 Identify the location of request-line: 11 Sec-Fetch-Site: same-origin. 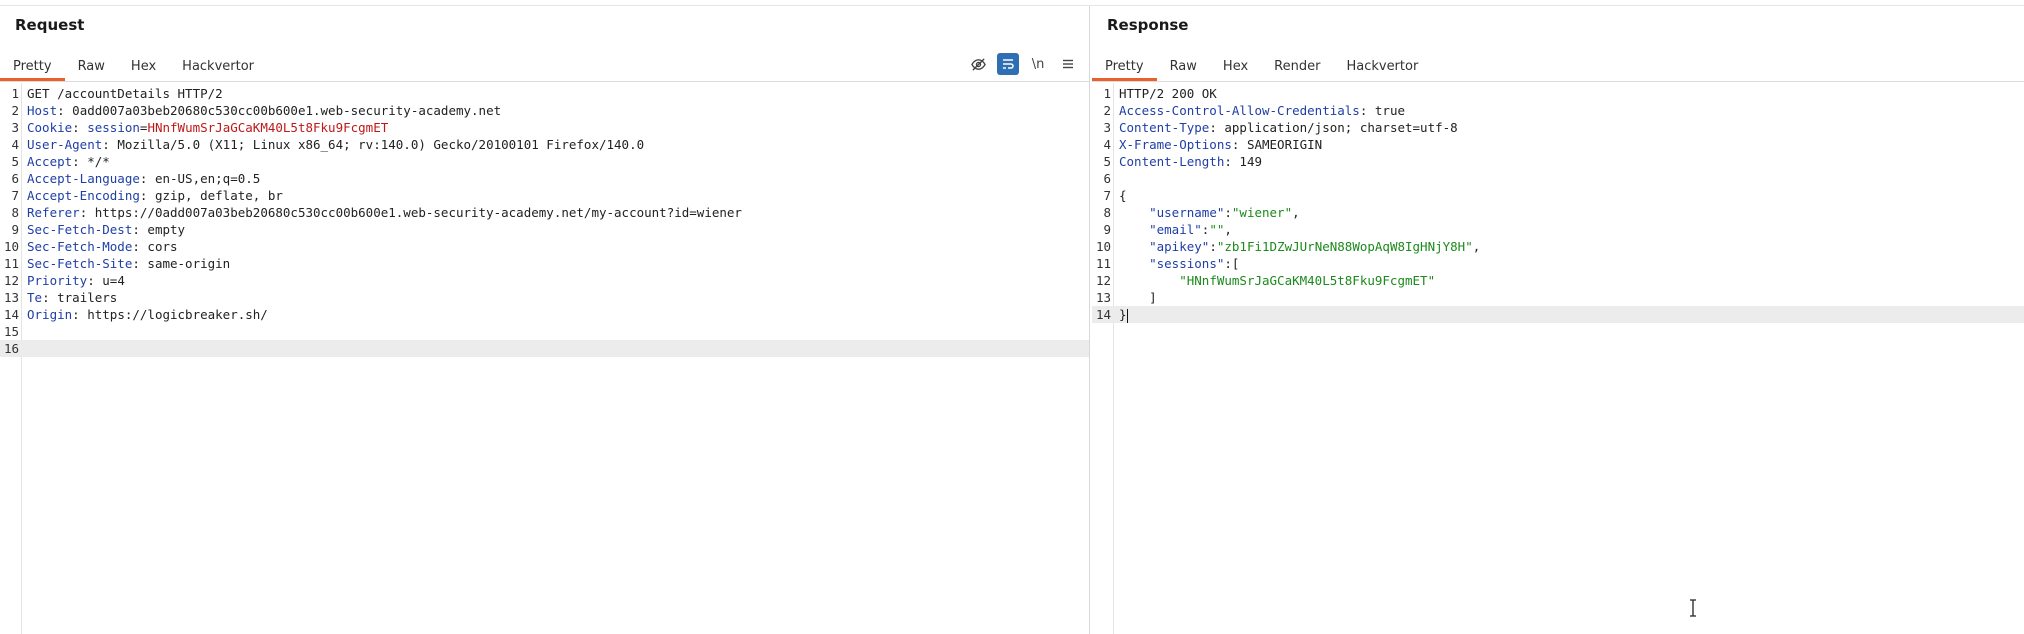
(544, 263).